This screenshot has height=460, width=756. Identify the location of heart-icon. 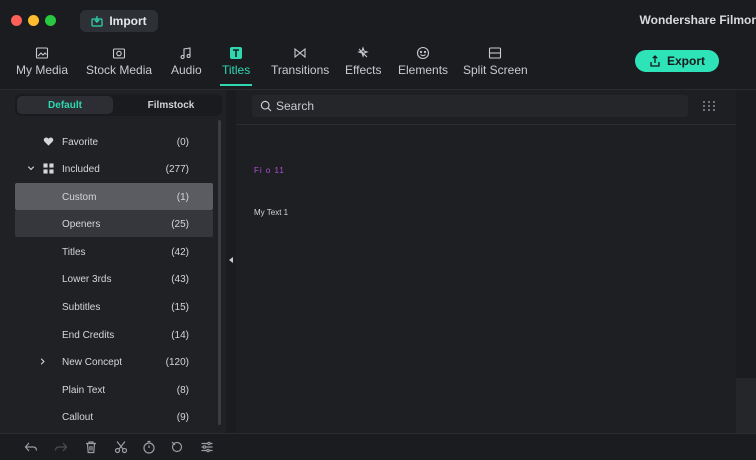
(48, 141).